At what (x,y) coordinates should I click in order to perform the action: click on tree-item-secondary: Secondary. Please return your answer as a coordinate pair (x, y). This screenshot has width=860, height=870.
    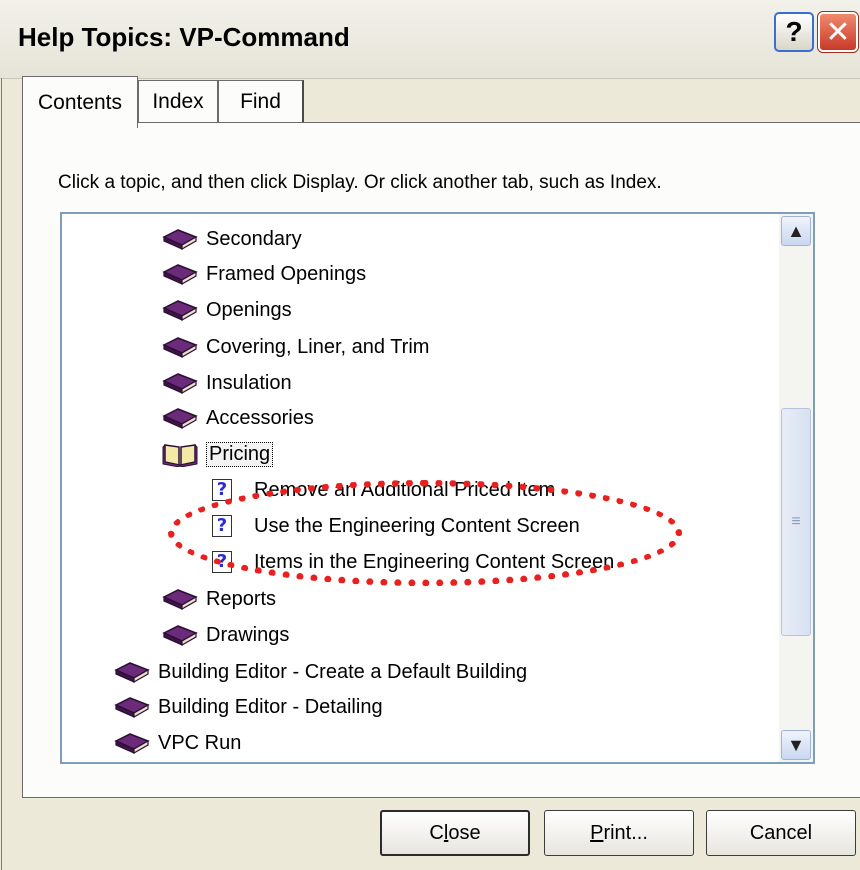
    Looking at the image, I should click on (232, 239).